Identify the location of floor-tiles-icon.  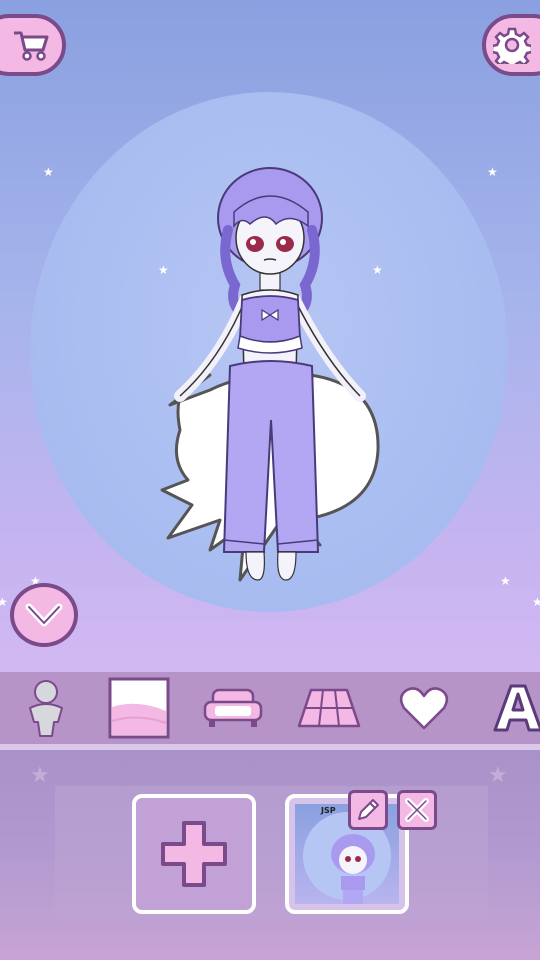
(329, 708).